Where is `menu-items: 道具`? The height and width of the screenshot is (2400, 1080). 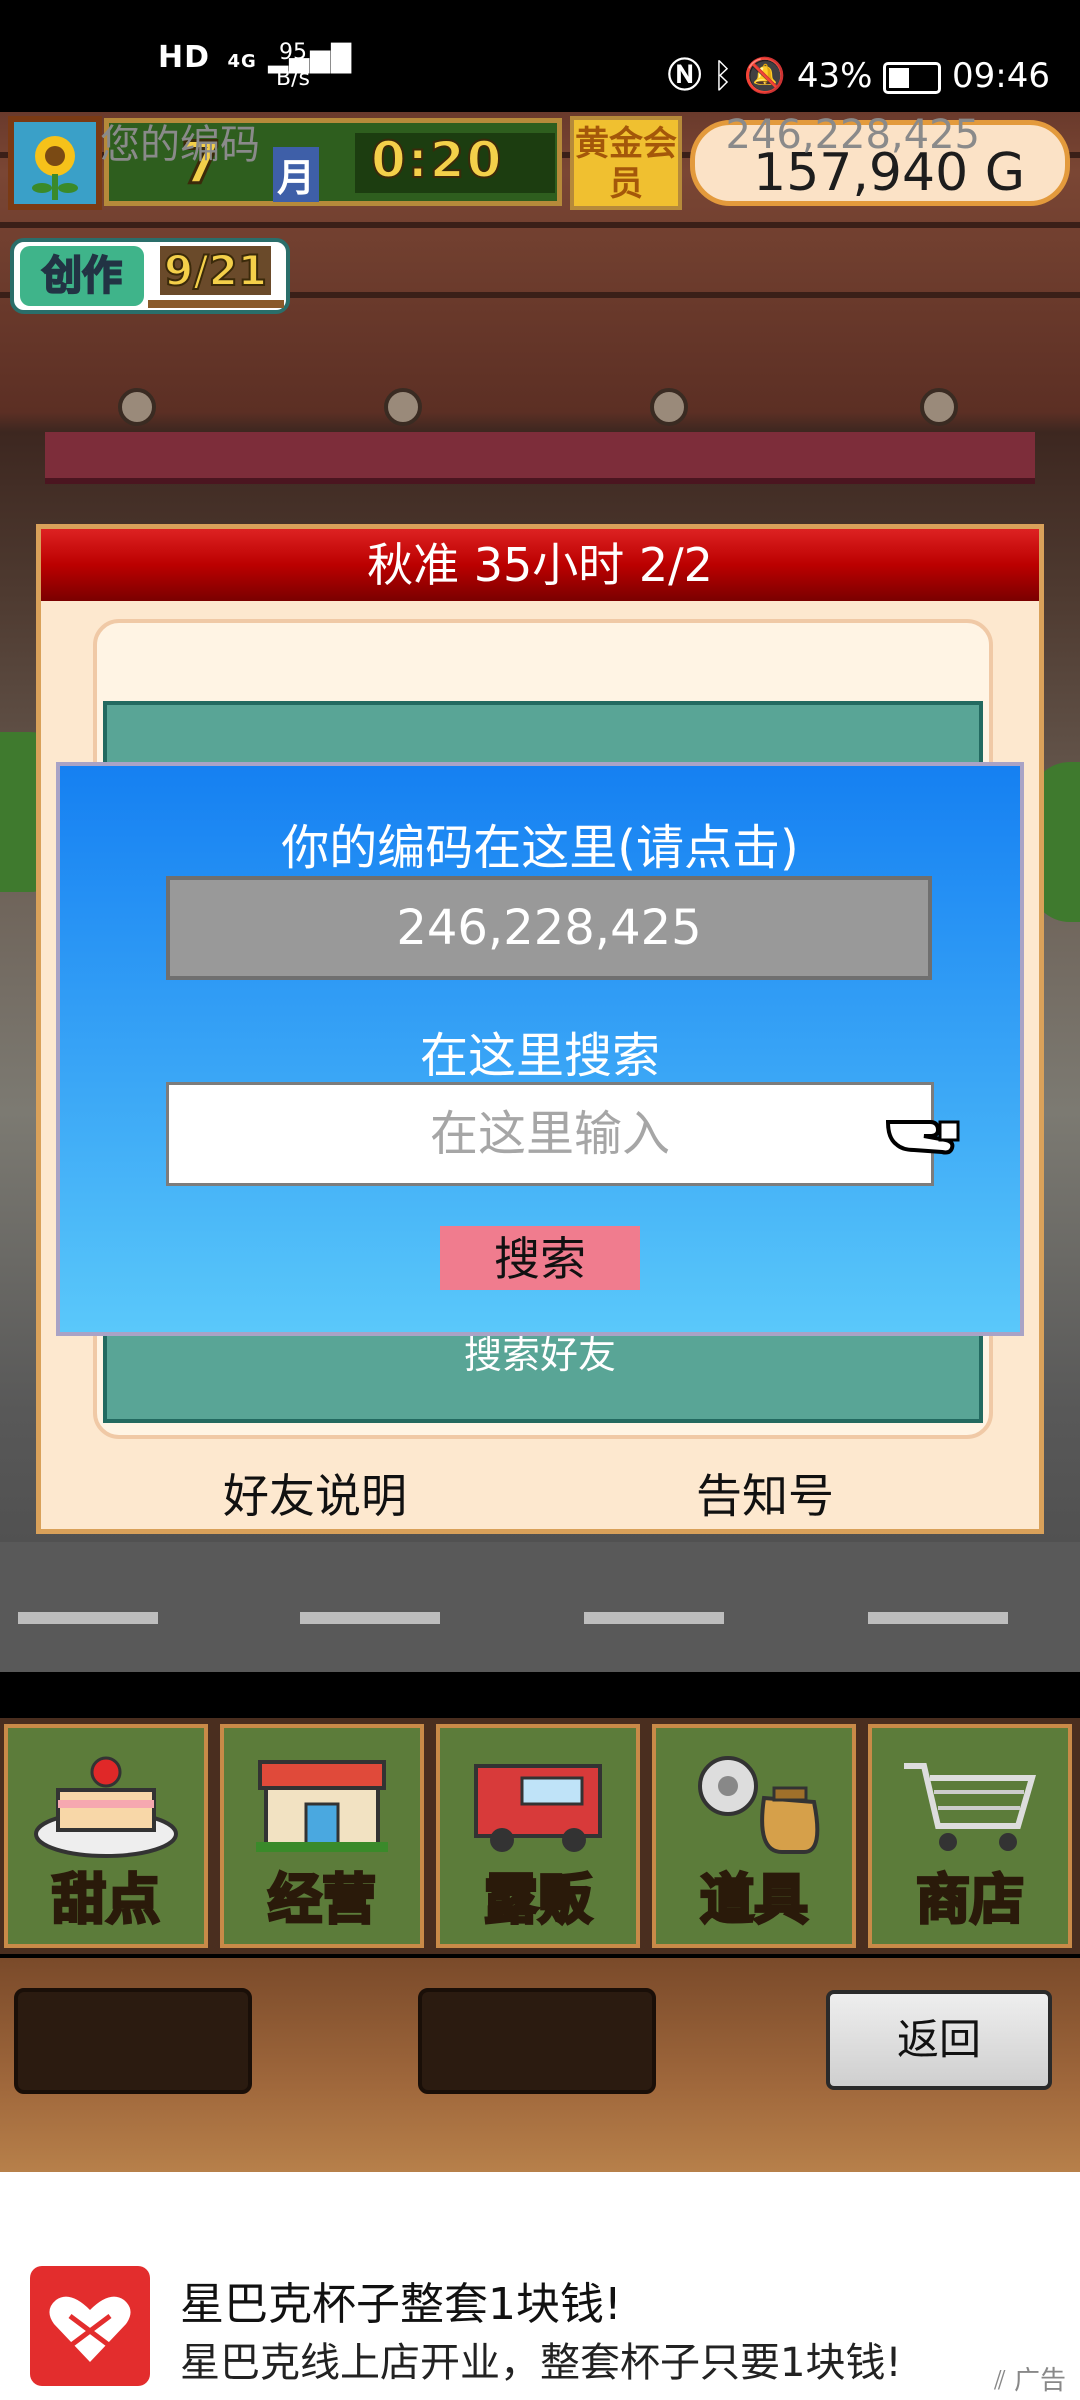
menu-items: 道具 is located at coordinates (754, 1836).